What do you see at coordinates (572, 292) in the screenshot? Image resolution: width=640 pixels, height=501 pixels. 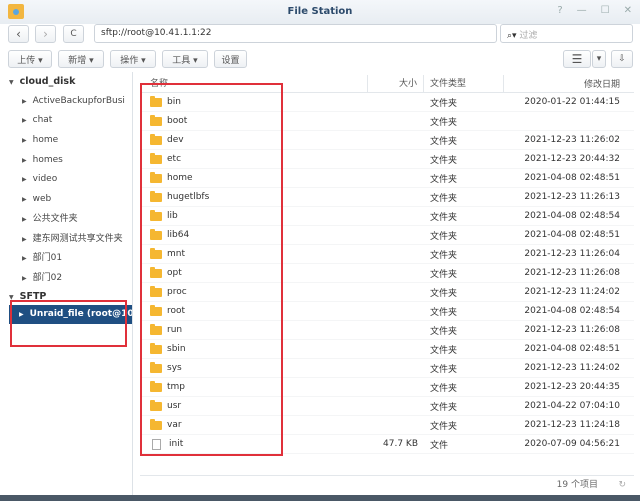 I see `file-date: 2021-12-23 11:24:02` at bounding box center [572, 292].